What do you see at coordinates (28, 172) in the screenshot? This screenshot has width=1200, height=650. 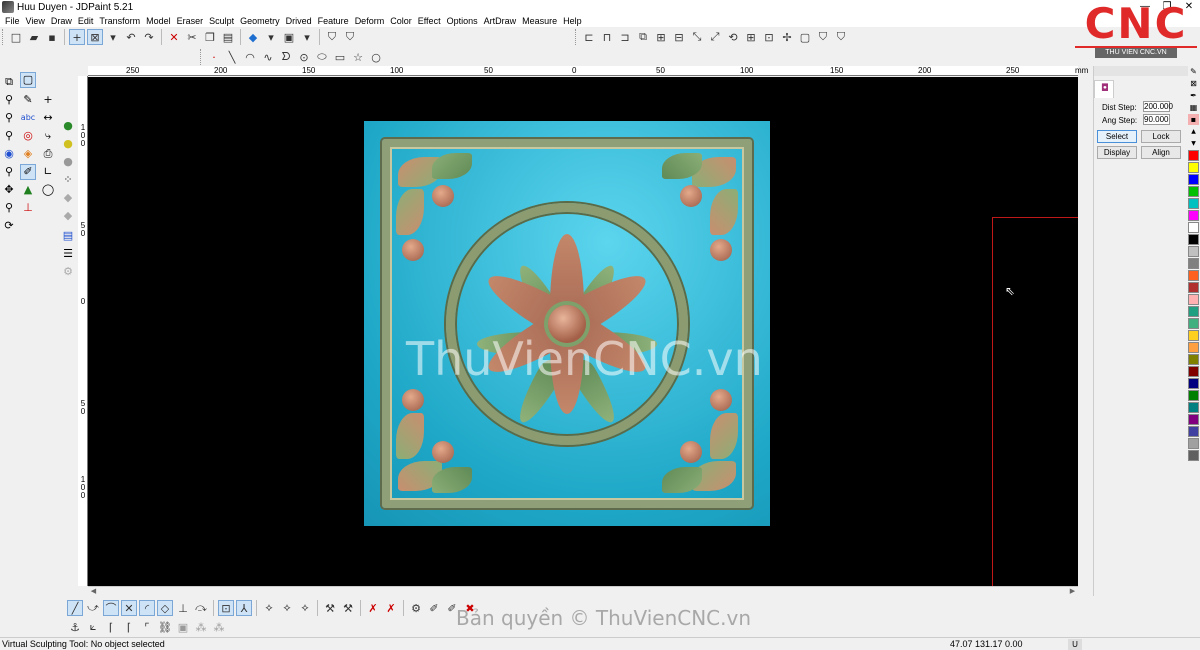 I see `sculpt-brush-icon: ✐` at bounding box center [28, 172].